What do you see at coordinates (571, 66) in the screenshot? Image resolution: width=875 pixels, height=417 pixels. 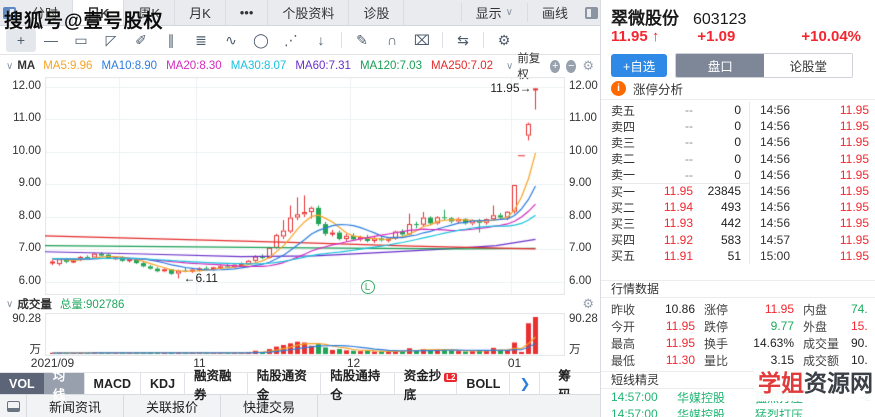 I see `zoom-out-button: −` at bounding box center [571, 66].